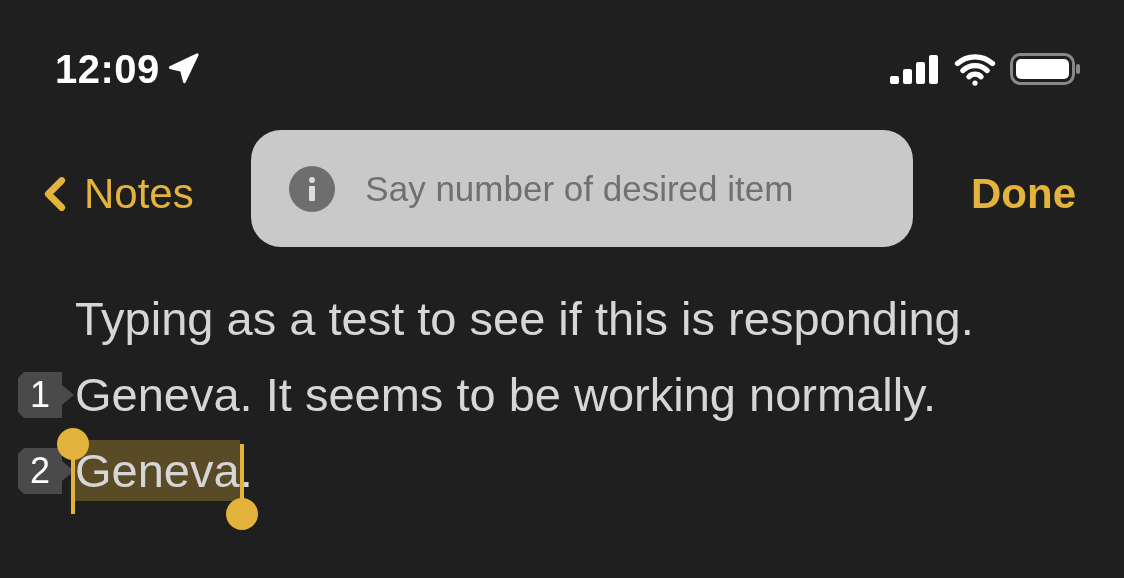  Describe the element at coordinates (107, 69) in the screenshot. I see `clock-time: 12:09` at that location.